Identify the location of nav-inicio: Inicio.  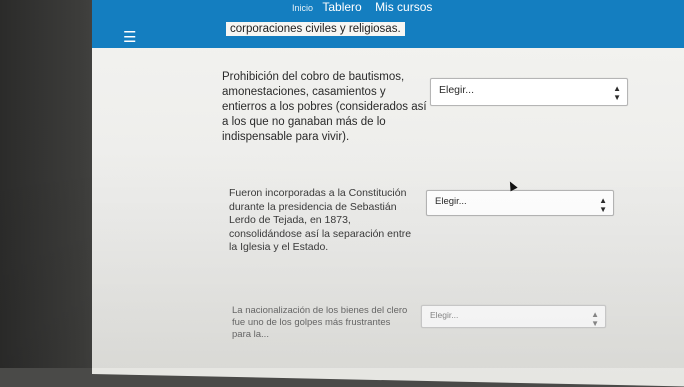
(302, 8).